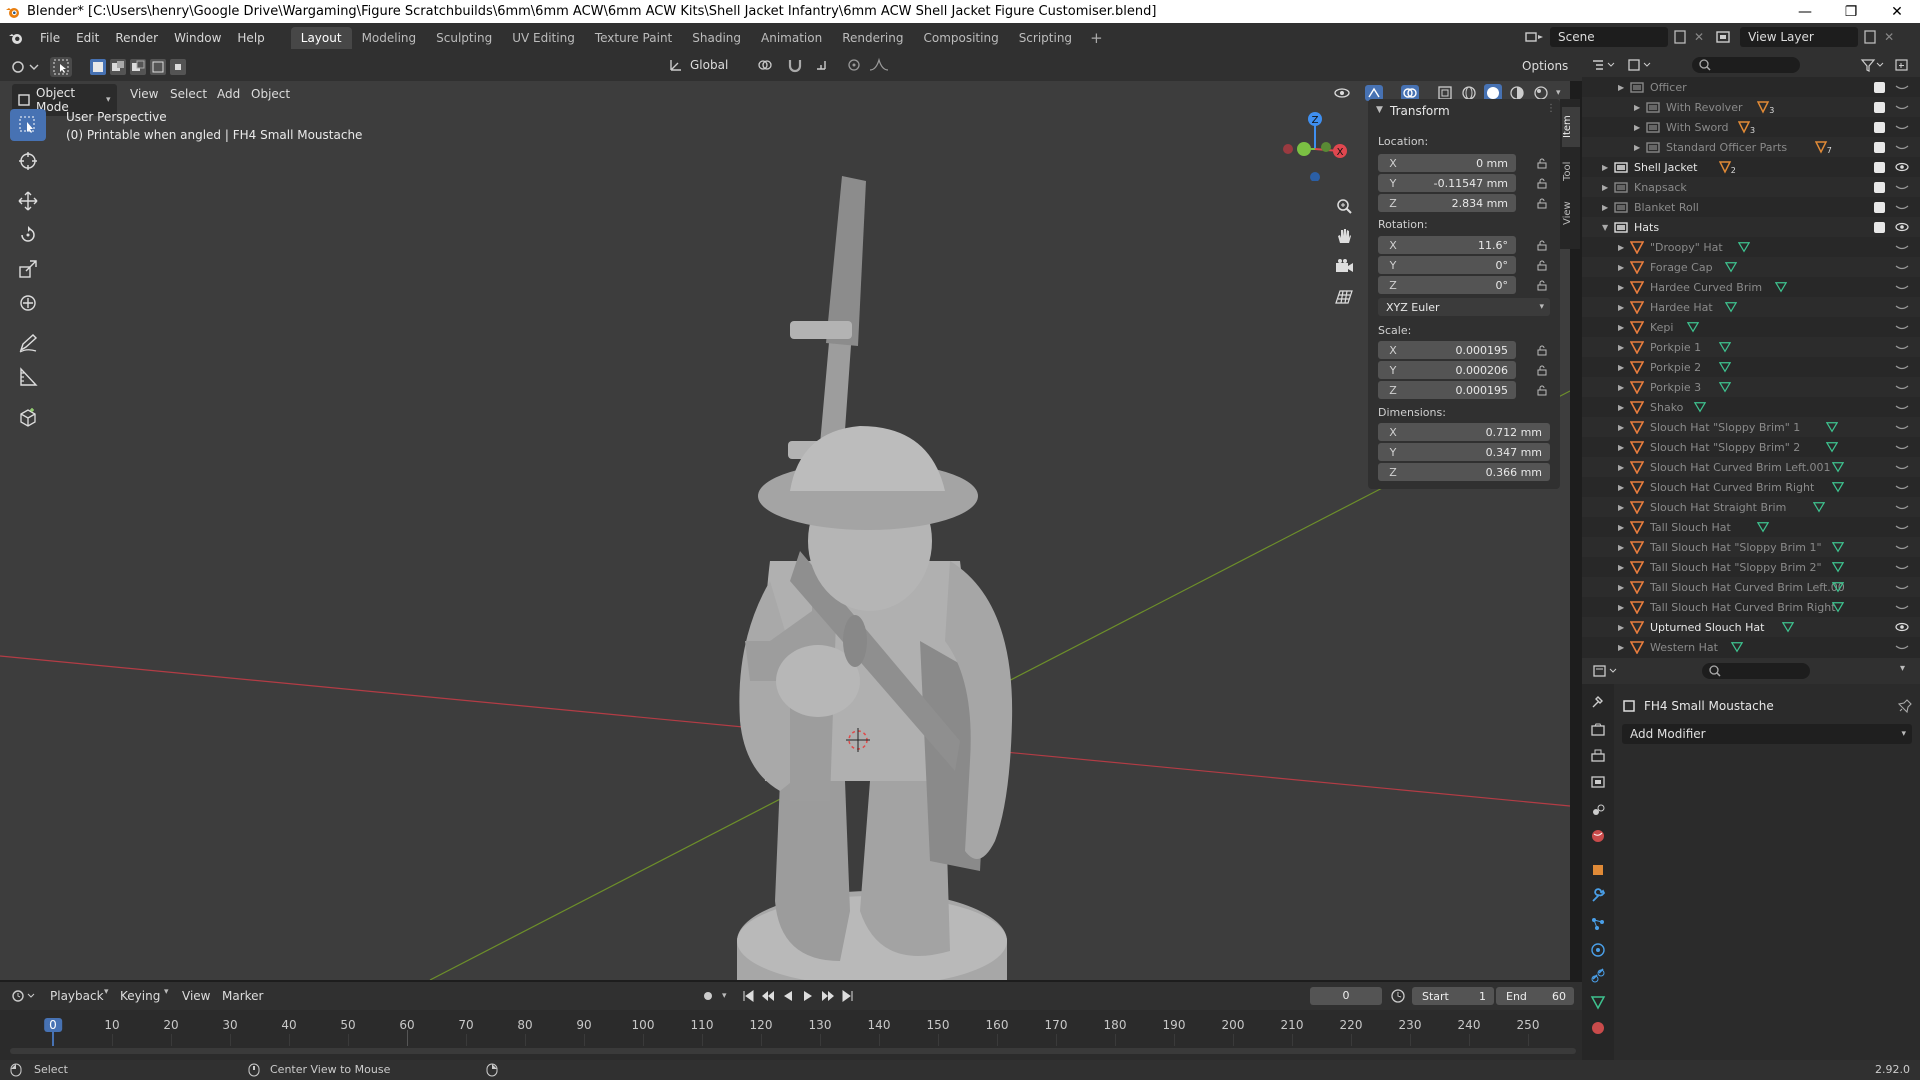  What do you see at coordinates (1315, 145) in the screenshot?
I see `navigation-gizmo: Z X` at bounding box center [1315, 145].